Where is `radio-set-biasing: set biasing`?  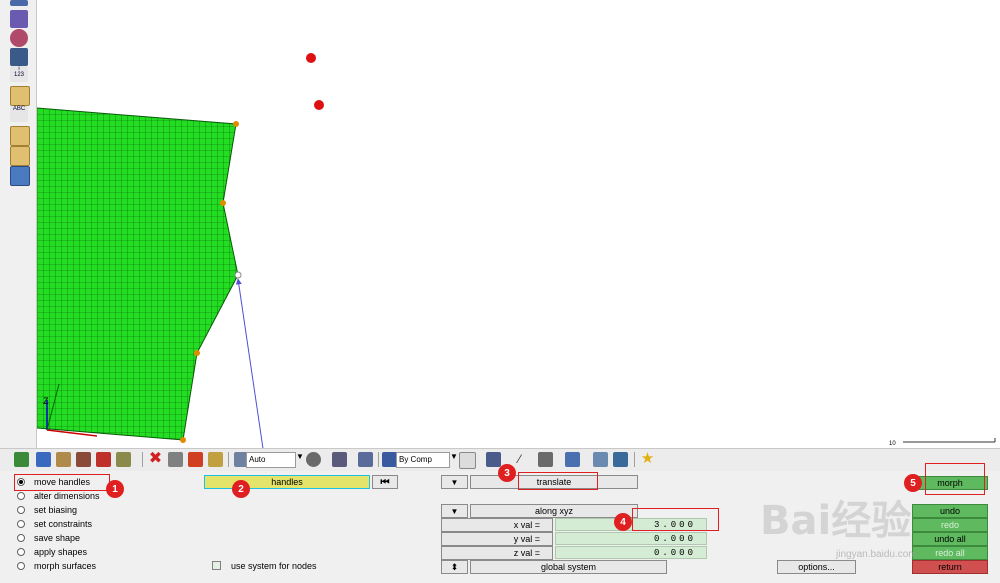
radio-set-biasing: set biasing is located at coordinates (47, 510).